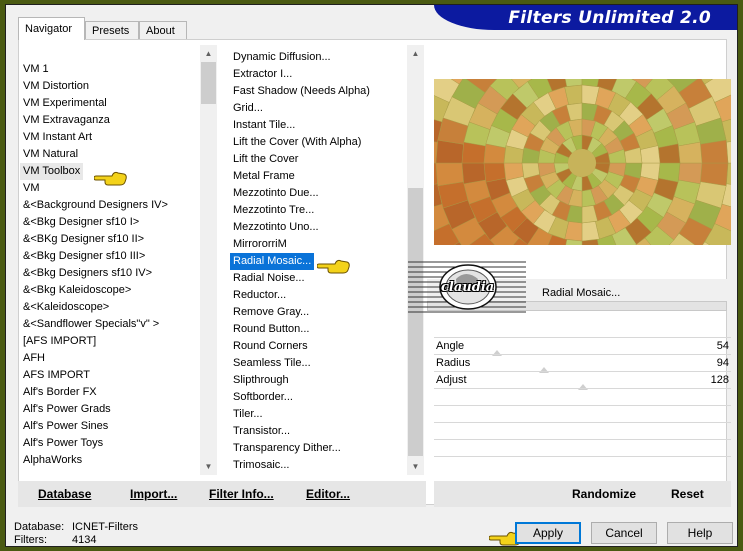  I want to click on param-label: Angle, so click(450, 346).